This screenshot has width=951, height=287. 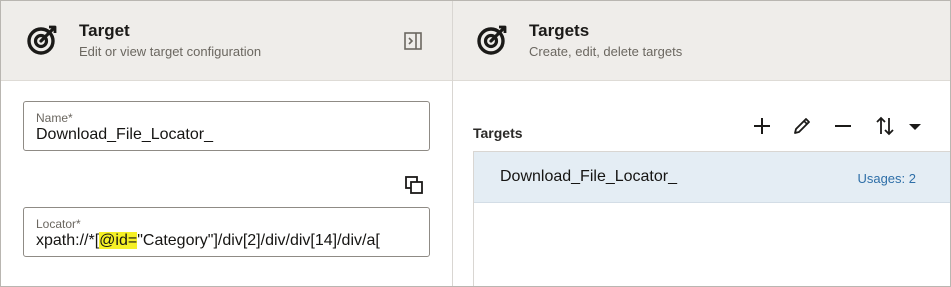 I want to click on list-item: Download_File_Locator_ Usages: 2, so click(x=712, y=177).